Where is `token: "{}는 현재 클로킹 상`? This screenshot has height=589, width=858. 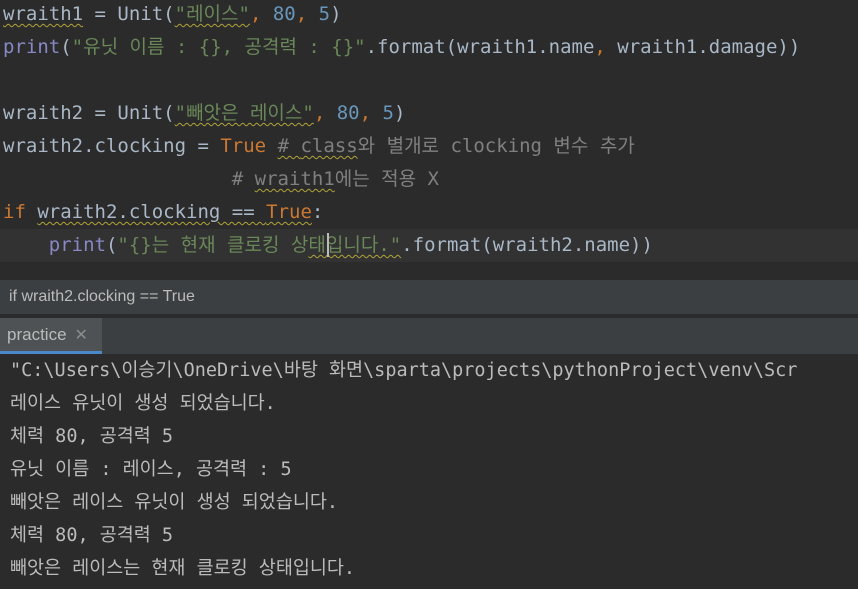 token: "{}는 현재 클로킹 상 is located at coordinates (213, 245).